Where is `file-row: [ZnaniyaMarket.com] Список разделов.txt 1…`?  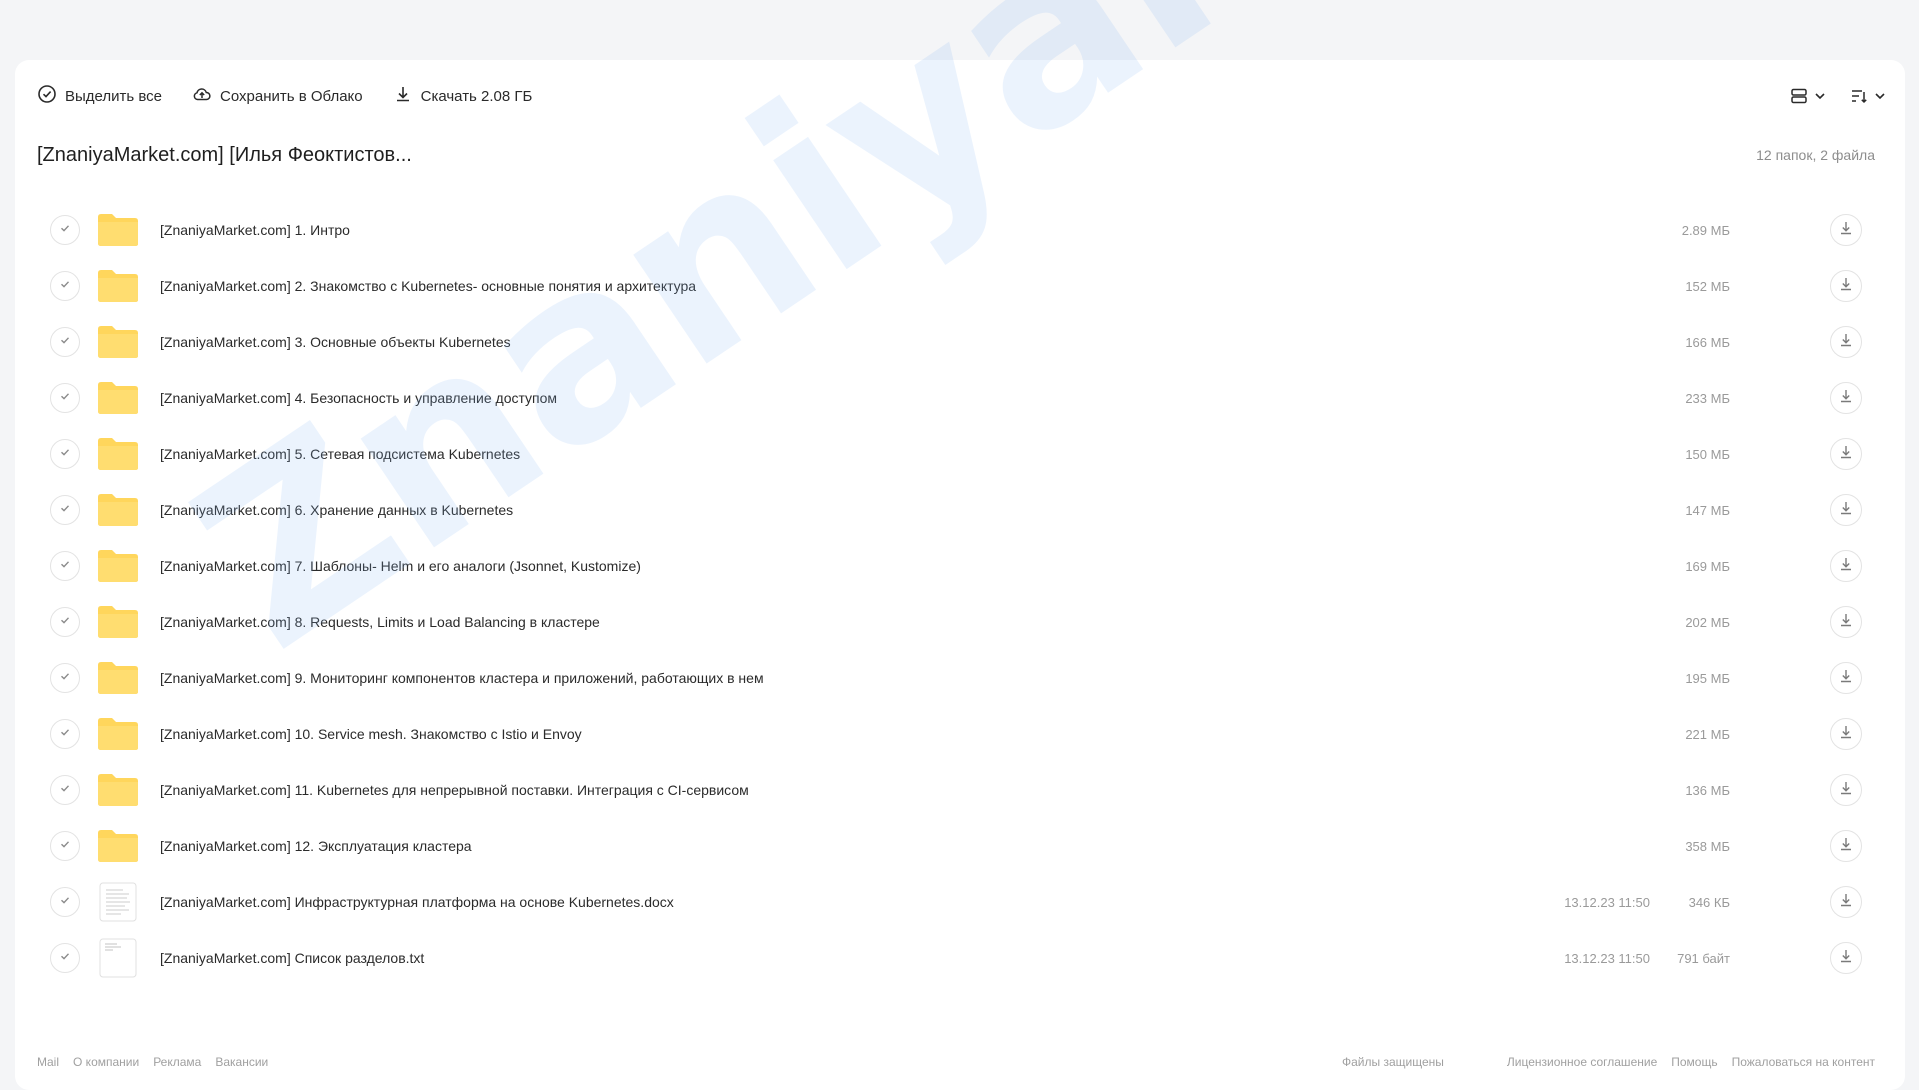 file-row: [ZnaniyaMarket.com] Список разделов.txt 1… is located at coordinates (960, 958).